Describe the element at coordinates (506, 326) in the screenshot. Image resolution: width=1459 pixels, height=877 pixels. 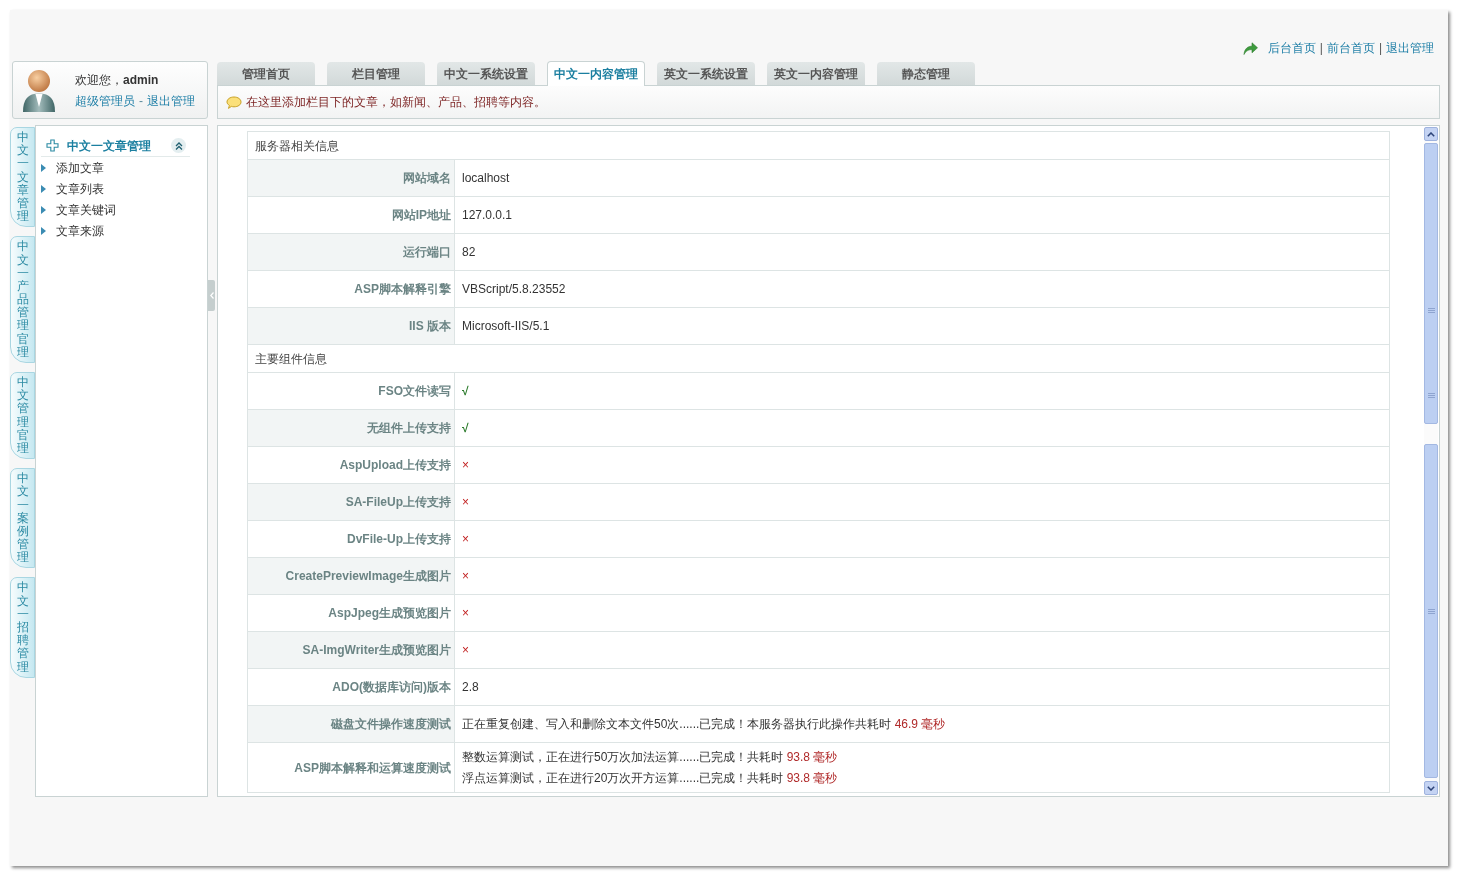
I see `table-cell-text: Microsoft-IIS/5.1` at that location.